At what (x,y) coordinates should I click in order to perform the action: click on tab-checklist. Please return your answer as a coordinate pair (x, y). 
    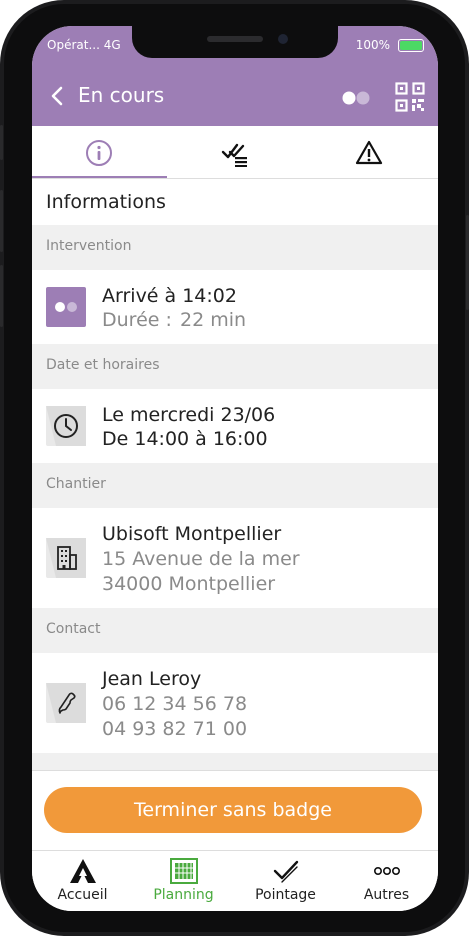
    Looking at the image, I should click on (234, 152).